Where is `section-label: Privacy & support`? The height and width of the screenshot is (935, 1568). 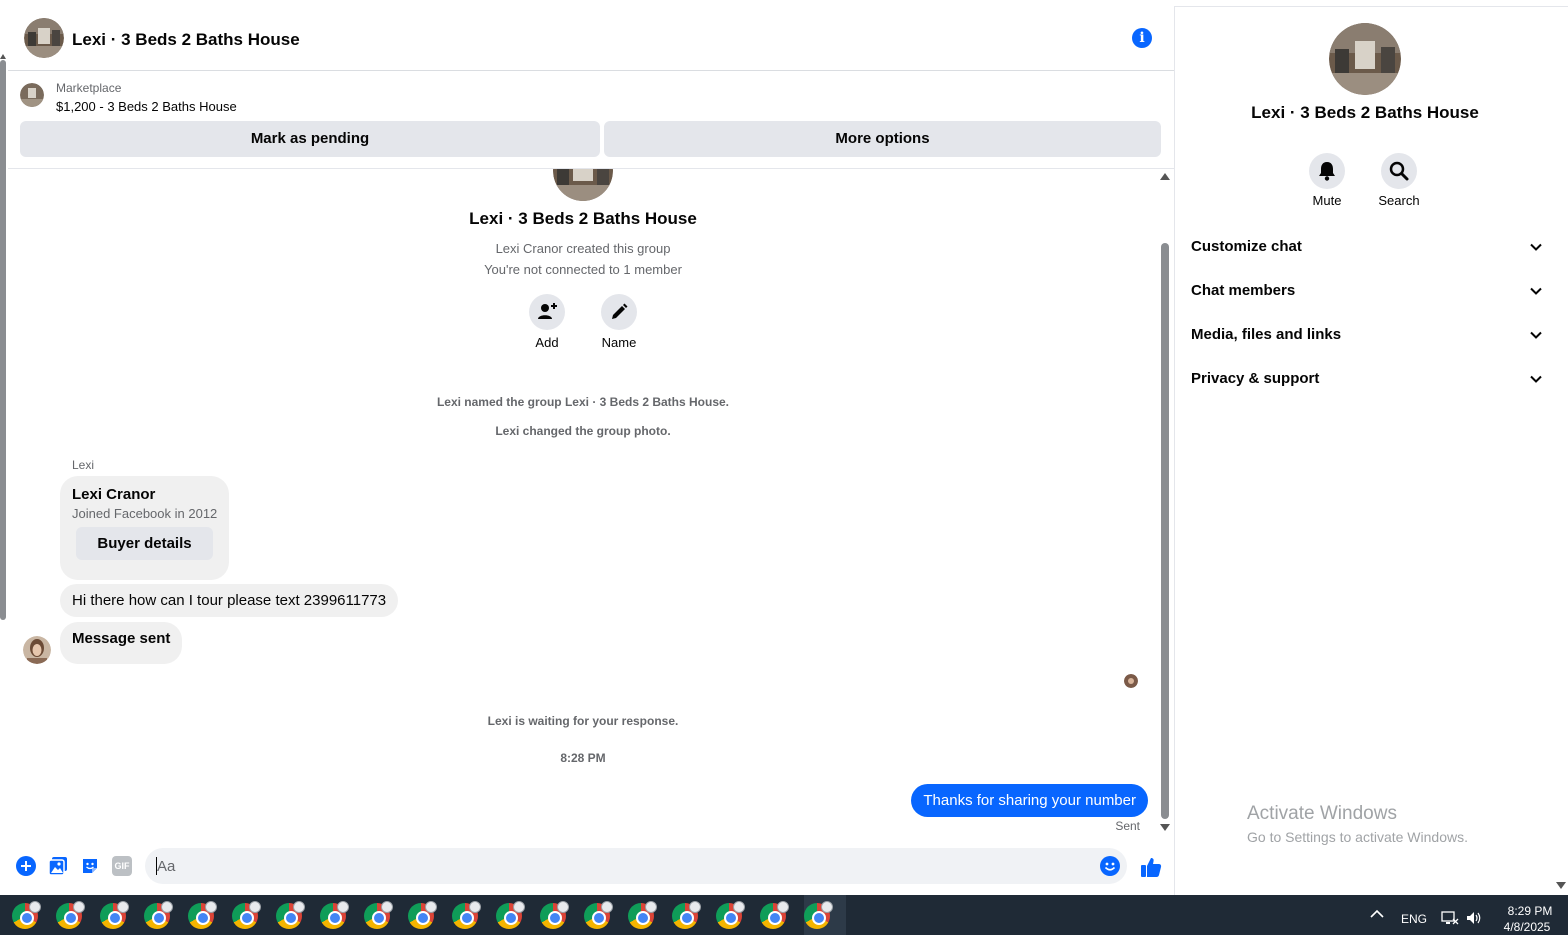
section-label: Privacy & support is located at coordinates (1255, 378).